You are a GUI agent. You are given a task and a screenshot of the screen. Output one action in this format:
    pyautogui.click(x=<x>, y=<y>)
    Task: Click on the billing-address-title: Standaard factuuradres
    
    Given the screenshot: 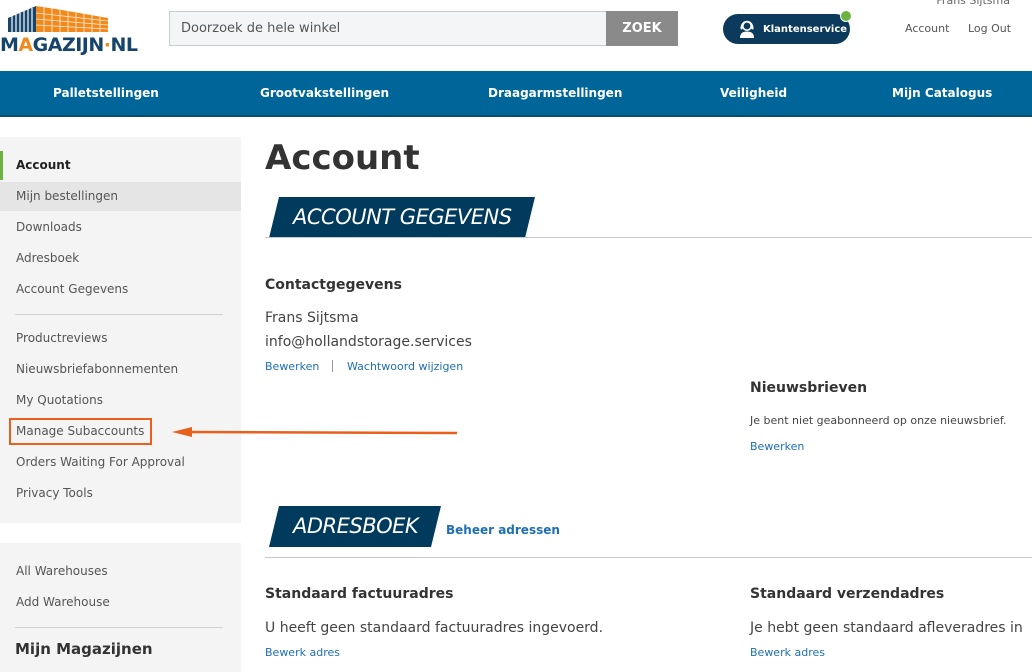 What is the action you would take?
    pyautogui.click(x=359, y=594)
    